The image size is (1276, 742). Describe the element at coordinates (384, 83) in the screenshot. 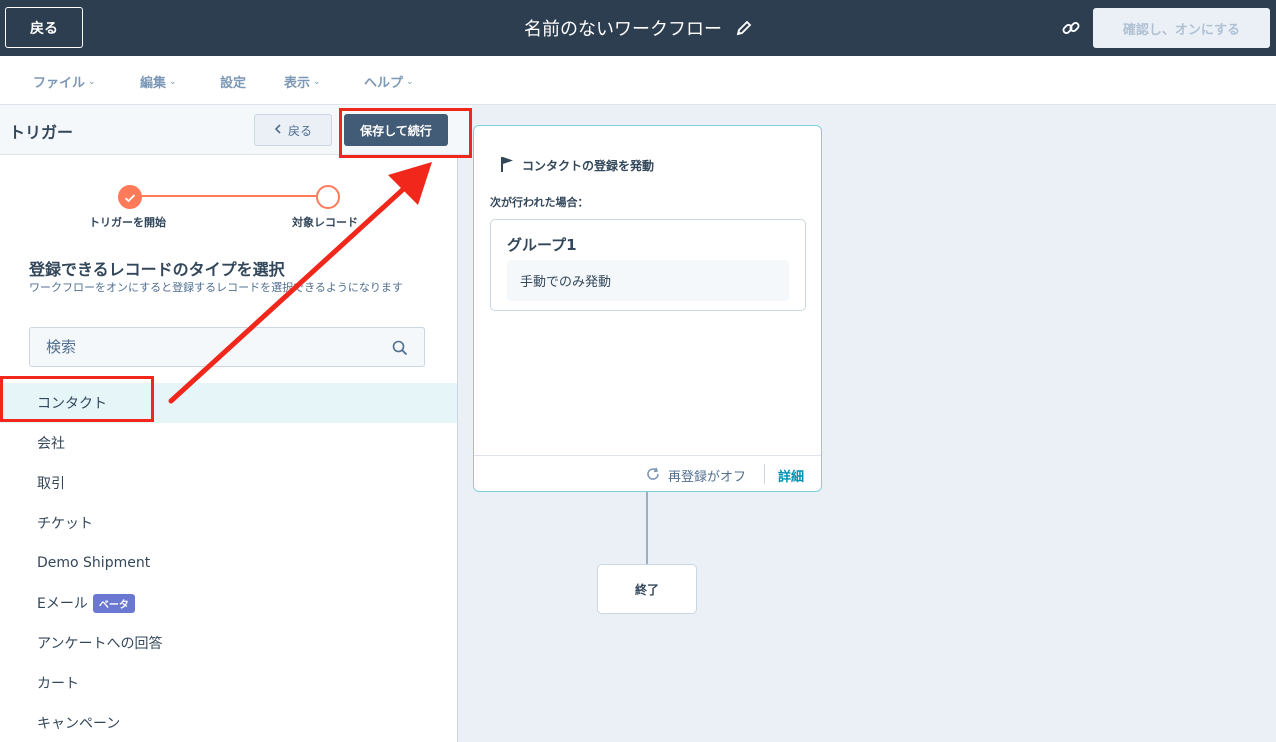

I see `menu-label: ヘルプ` at that location.